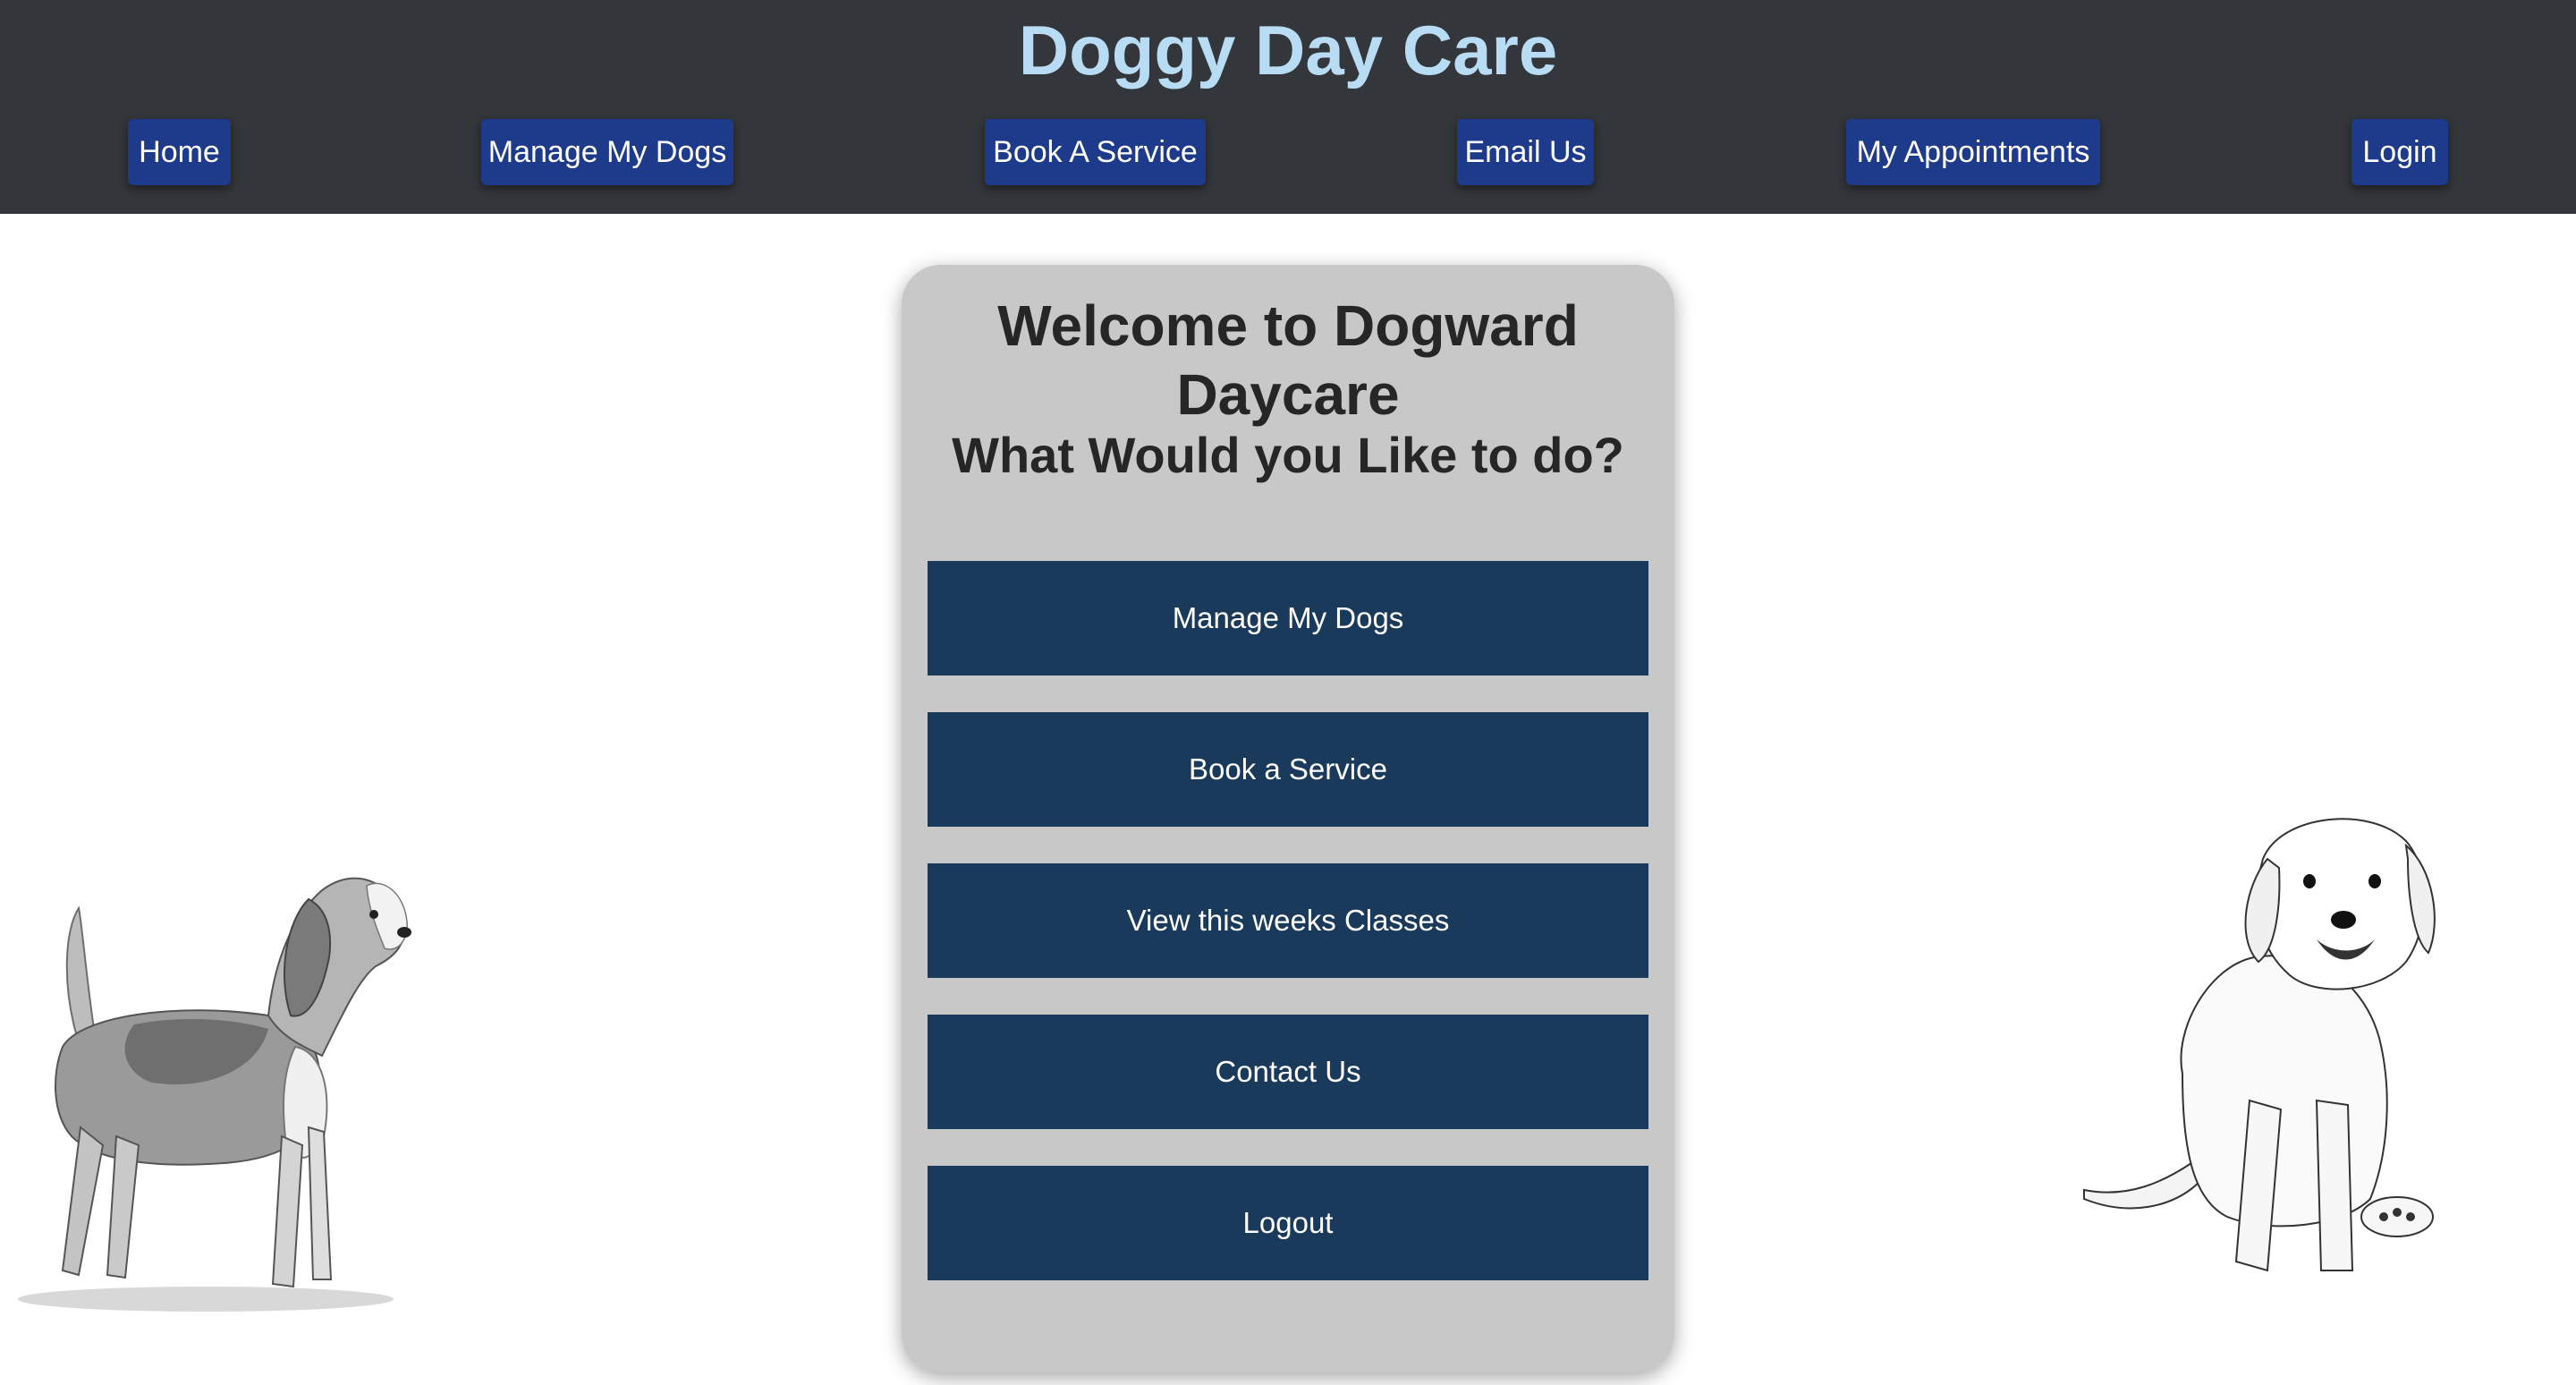 Image resolution: width=2576 pixels, height=1385 pixels. What do you see at coordinates (1095, 152) in the screenshot?
I see `nav-book-service-button: Book A Service` at bounding box center [1095, 152].